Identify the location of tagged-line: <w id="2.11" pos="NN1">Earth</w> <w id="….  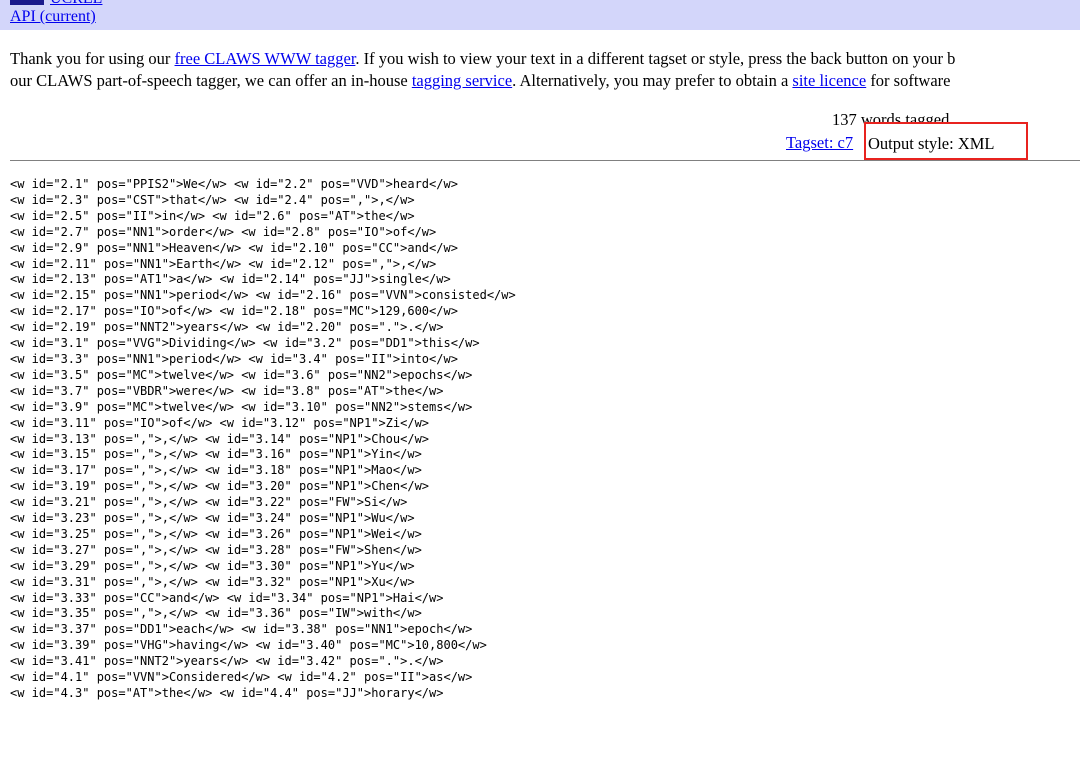
(223, 263).